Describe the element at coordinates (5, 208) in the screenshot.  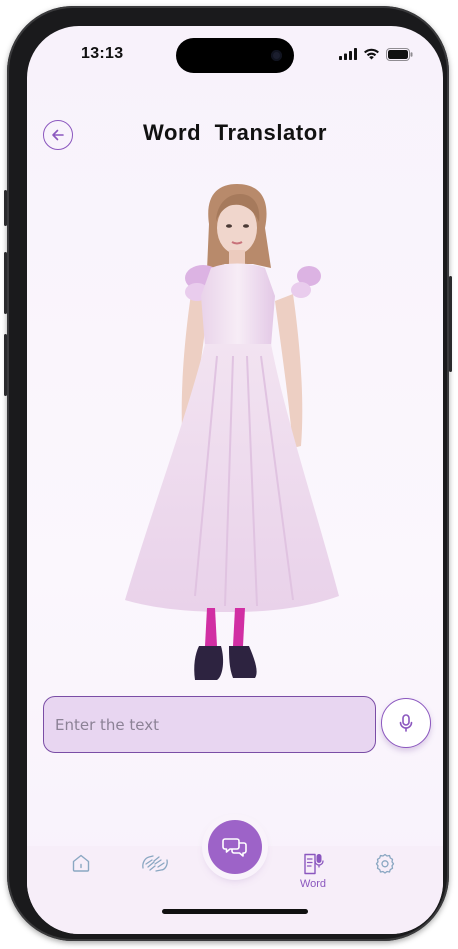
I see `action-button` at that location.